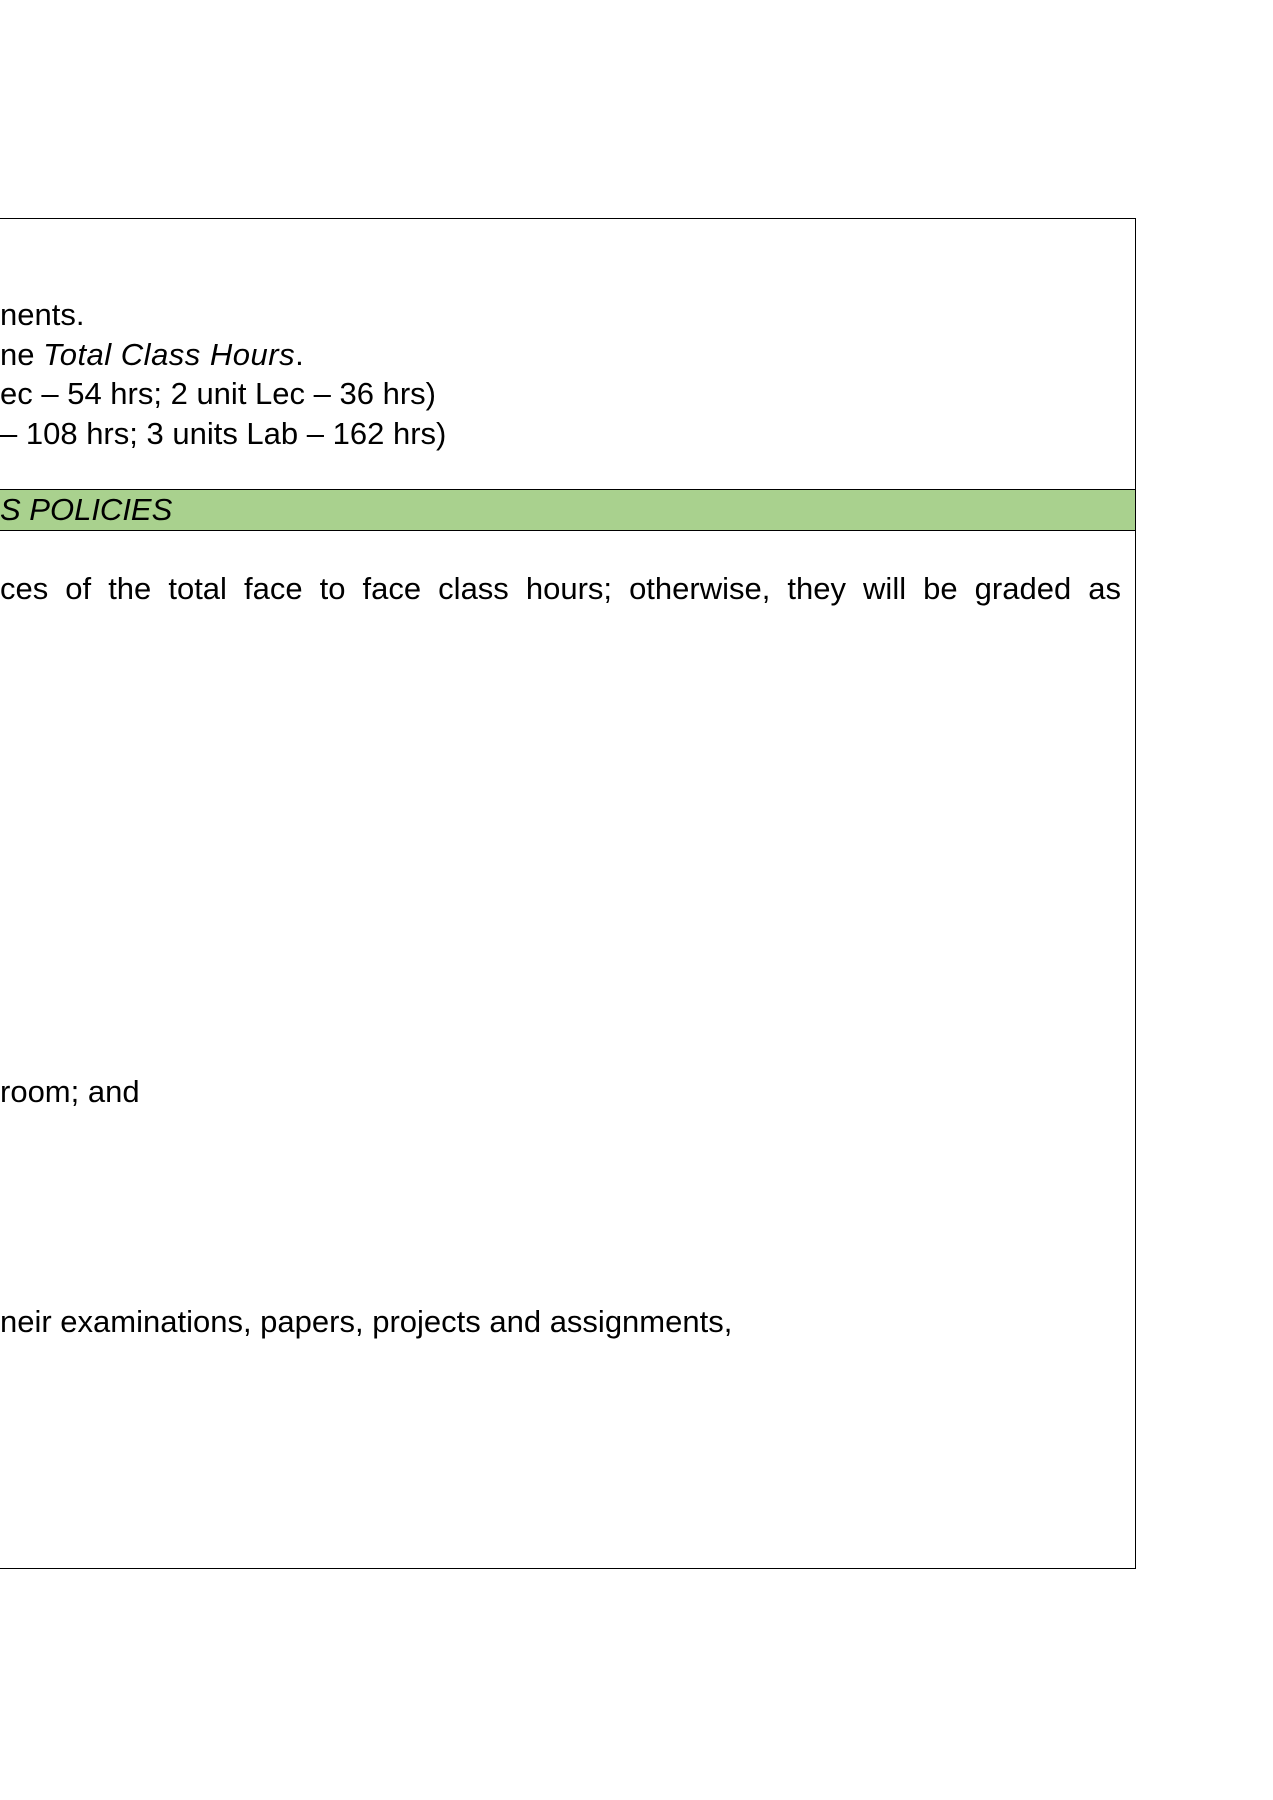  I want to click on hours-line-3: ec – 54 hrs; 2 unit Lec – 36 hrs), so click(218, 393).